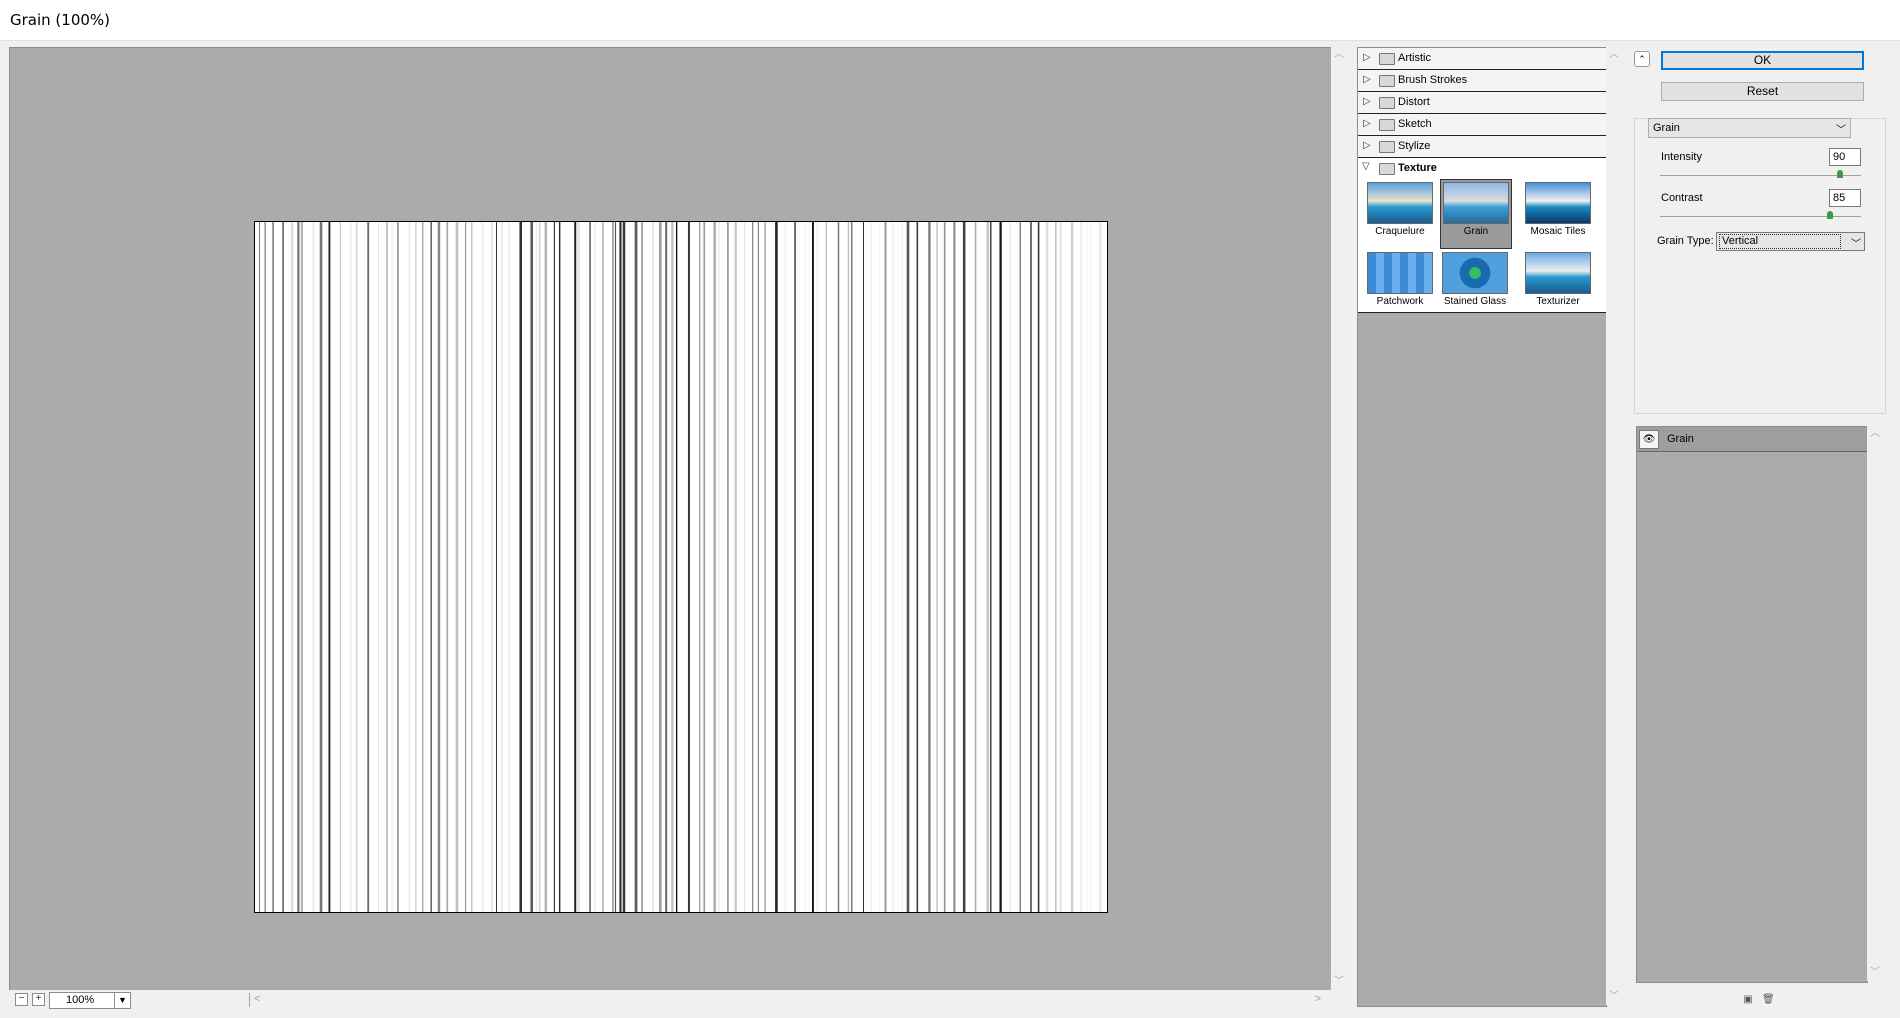 The width and height of the screenshot is (1900, 1018). Describe the element at coordinates (1558, 231) in the screenshot. I see `thumb-label: Mosaic Tiles` at that location.